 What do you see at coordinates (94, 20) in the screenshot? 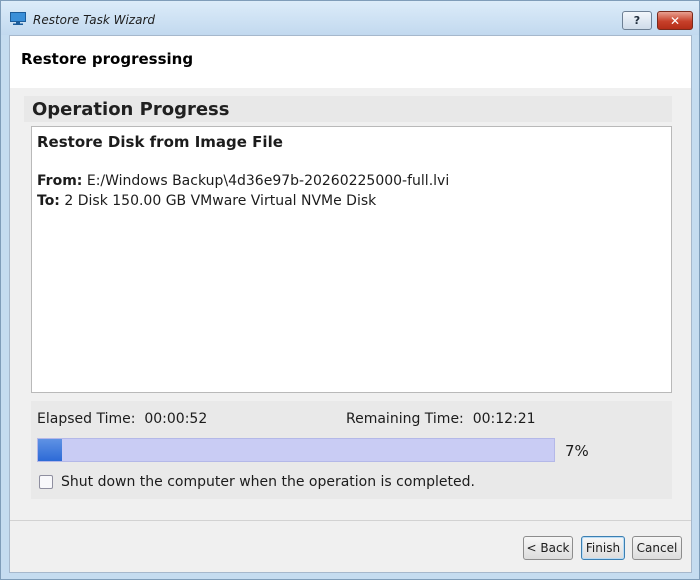
I see `window-title: Restore Task Wizard` at bounding box center [94, 20].